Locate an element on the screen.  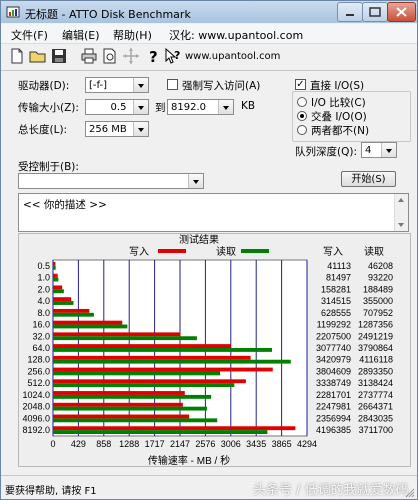
total-length-select: 256 MB is located at coordinates (117, 129).